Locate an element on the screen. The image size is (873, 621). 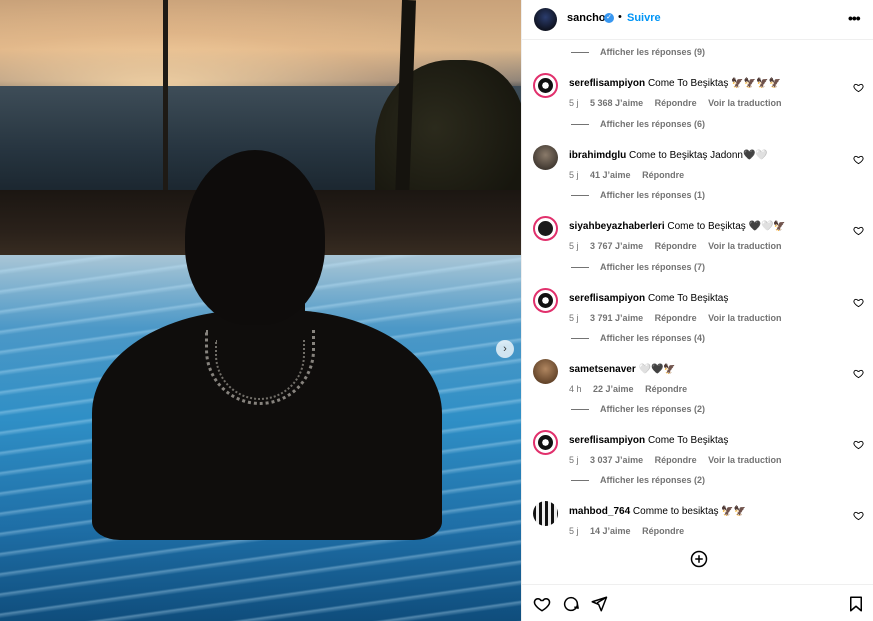
view-replies-label: Afficher les réponses (7) is located at coordinates (653, 267).